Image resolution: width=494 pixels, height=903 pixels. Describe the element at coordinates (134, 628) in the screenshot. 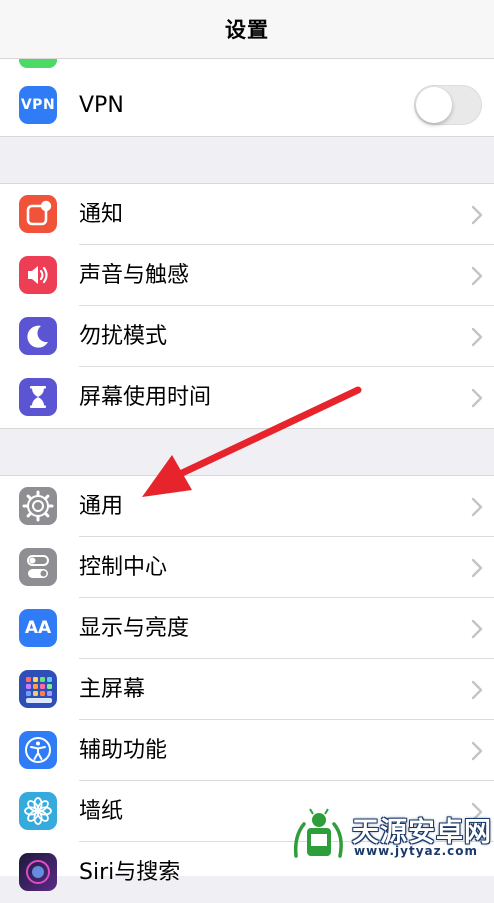

I see `settings-row-label: 显示与亮度` at that location.